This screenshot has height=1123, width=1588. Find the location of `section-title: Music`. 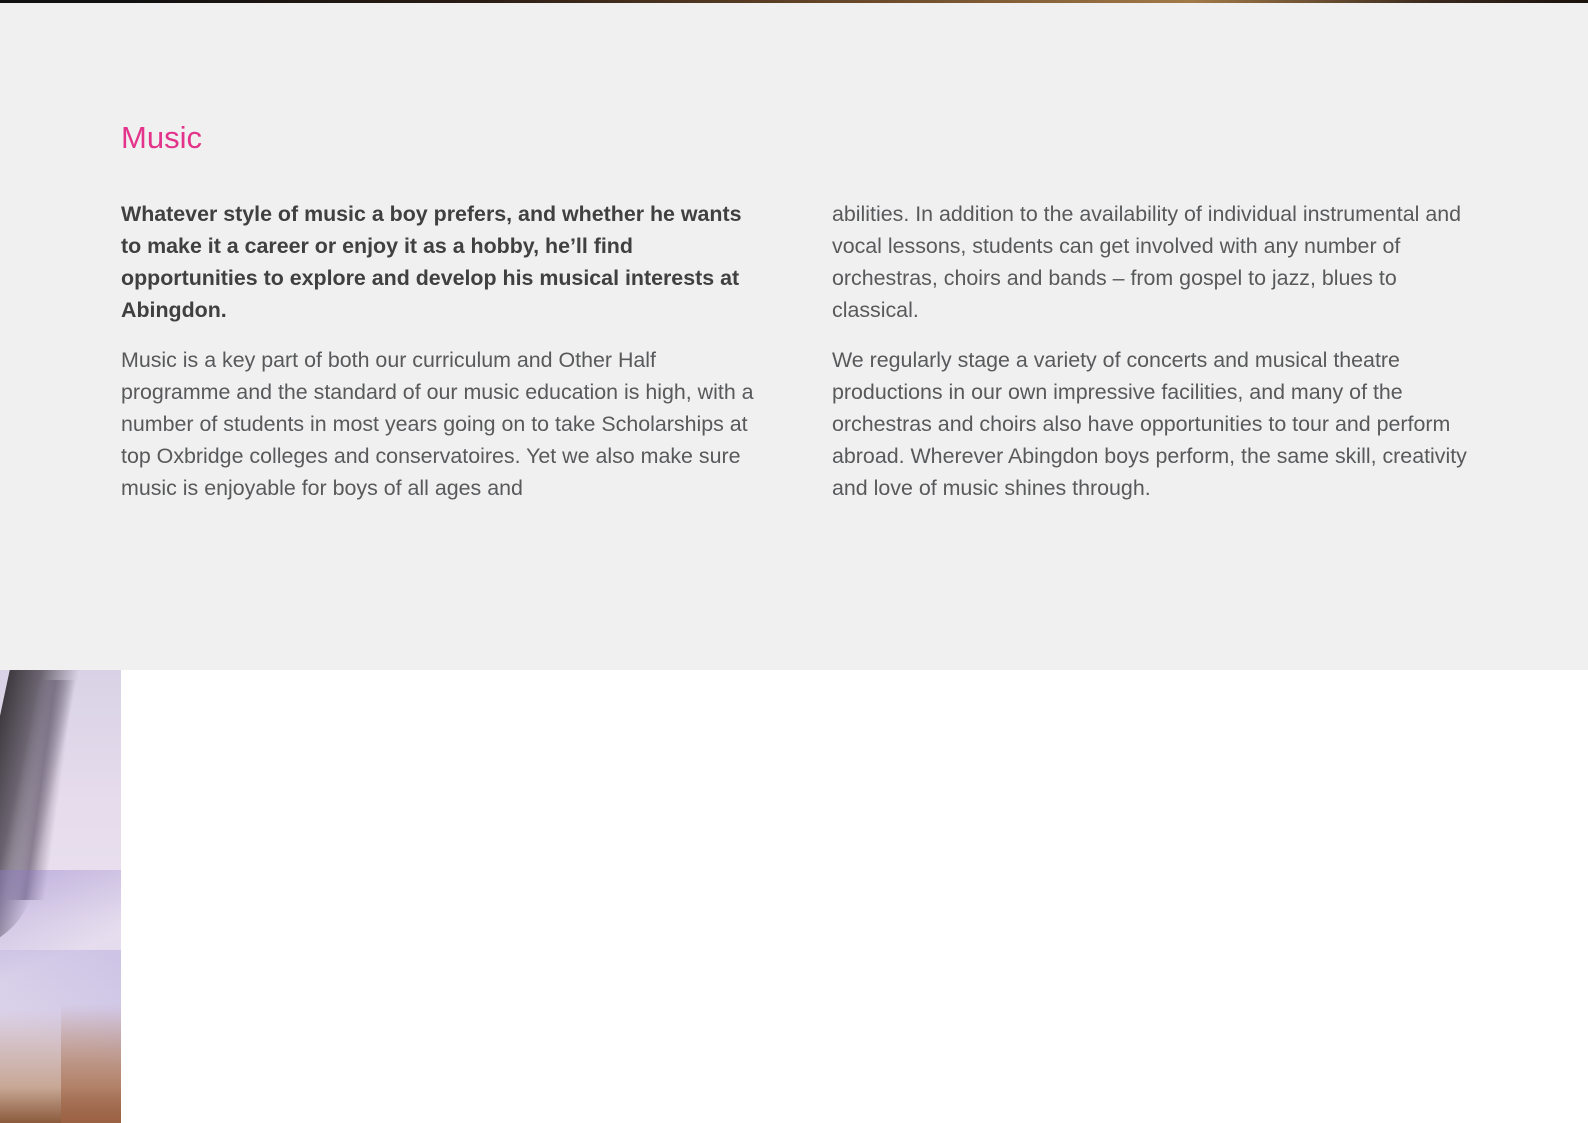

section-title: Music is located at coordinates (161, 137).